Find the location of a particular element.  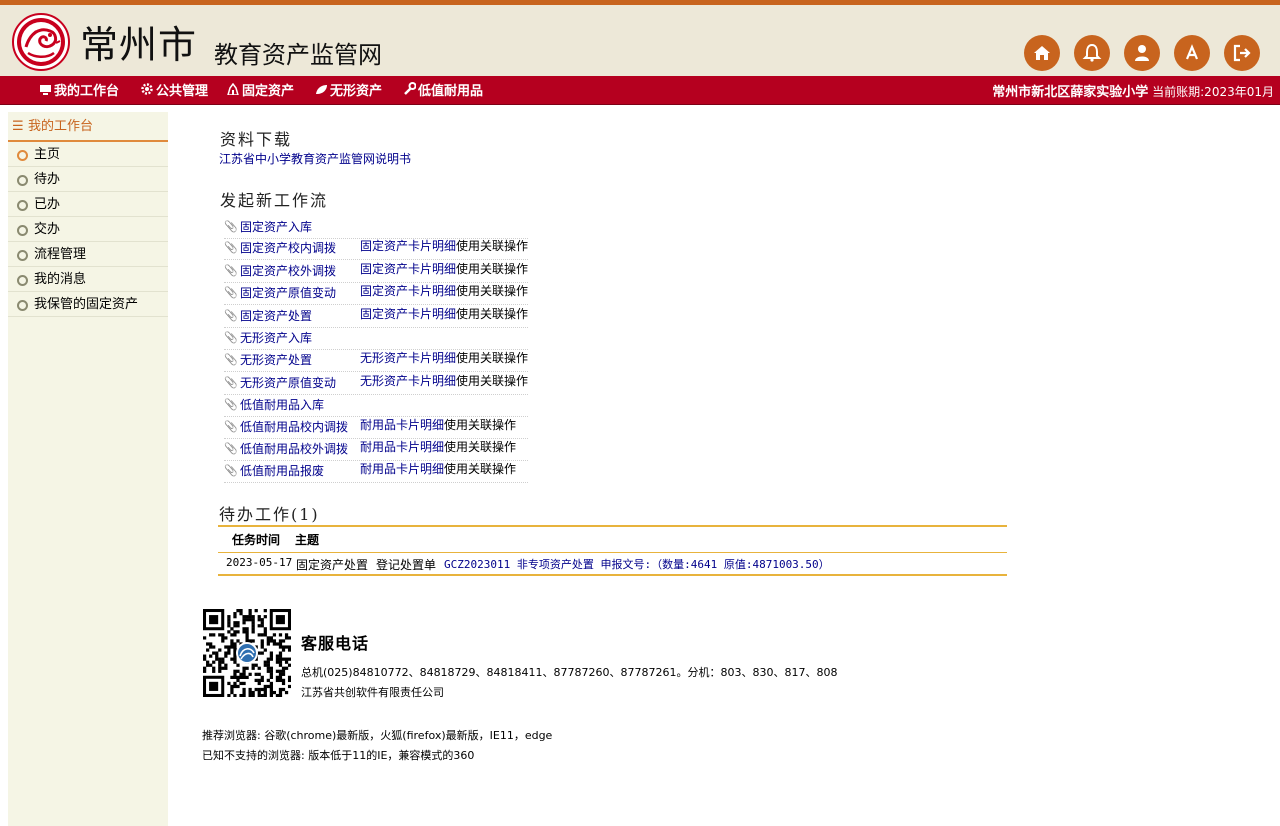

bell-icon is located at coordinates (1092, 53).